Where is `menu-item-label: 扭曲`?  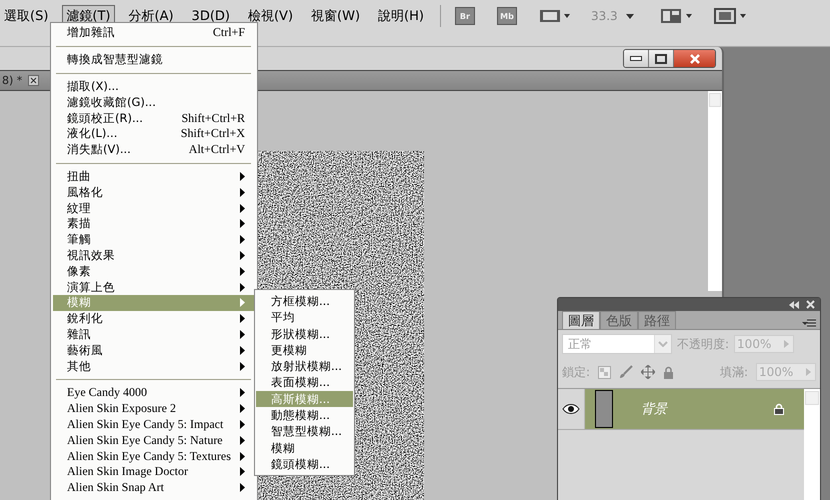 menu-item-label: 扭曲 is located at coordinates (79, 176).